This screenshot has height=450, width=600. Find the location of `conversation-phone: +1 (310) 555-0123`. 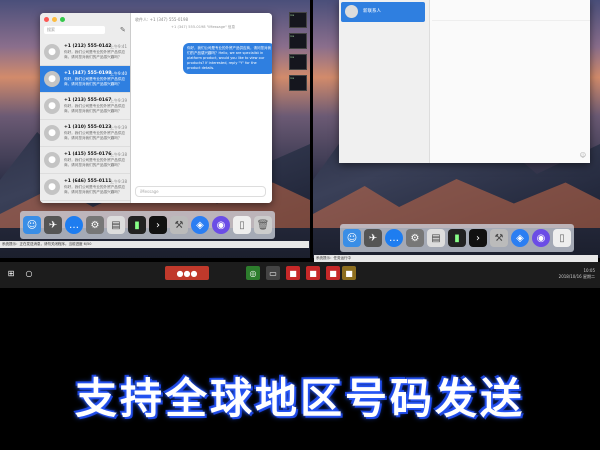

conversation-phone: +1 (310) 555-0123 is located at coordinates (88, 127).